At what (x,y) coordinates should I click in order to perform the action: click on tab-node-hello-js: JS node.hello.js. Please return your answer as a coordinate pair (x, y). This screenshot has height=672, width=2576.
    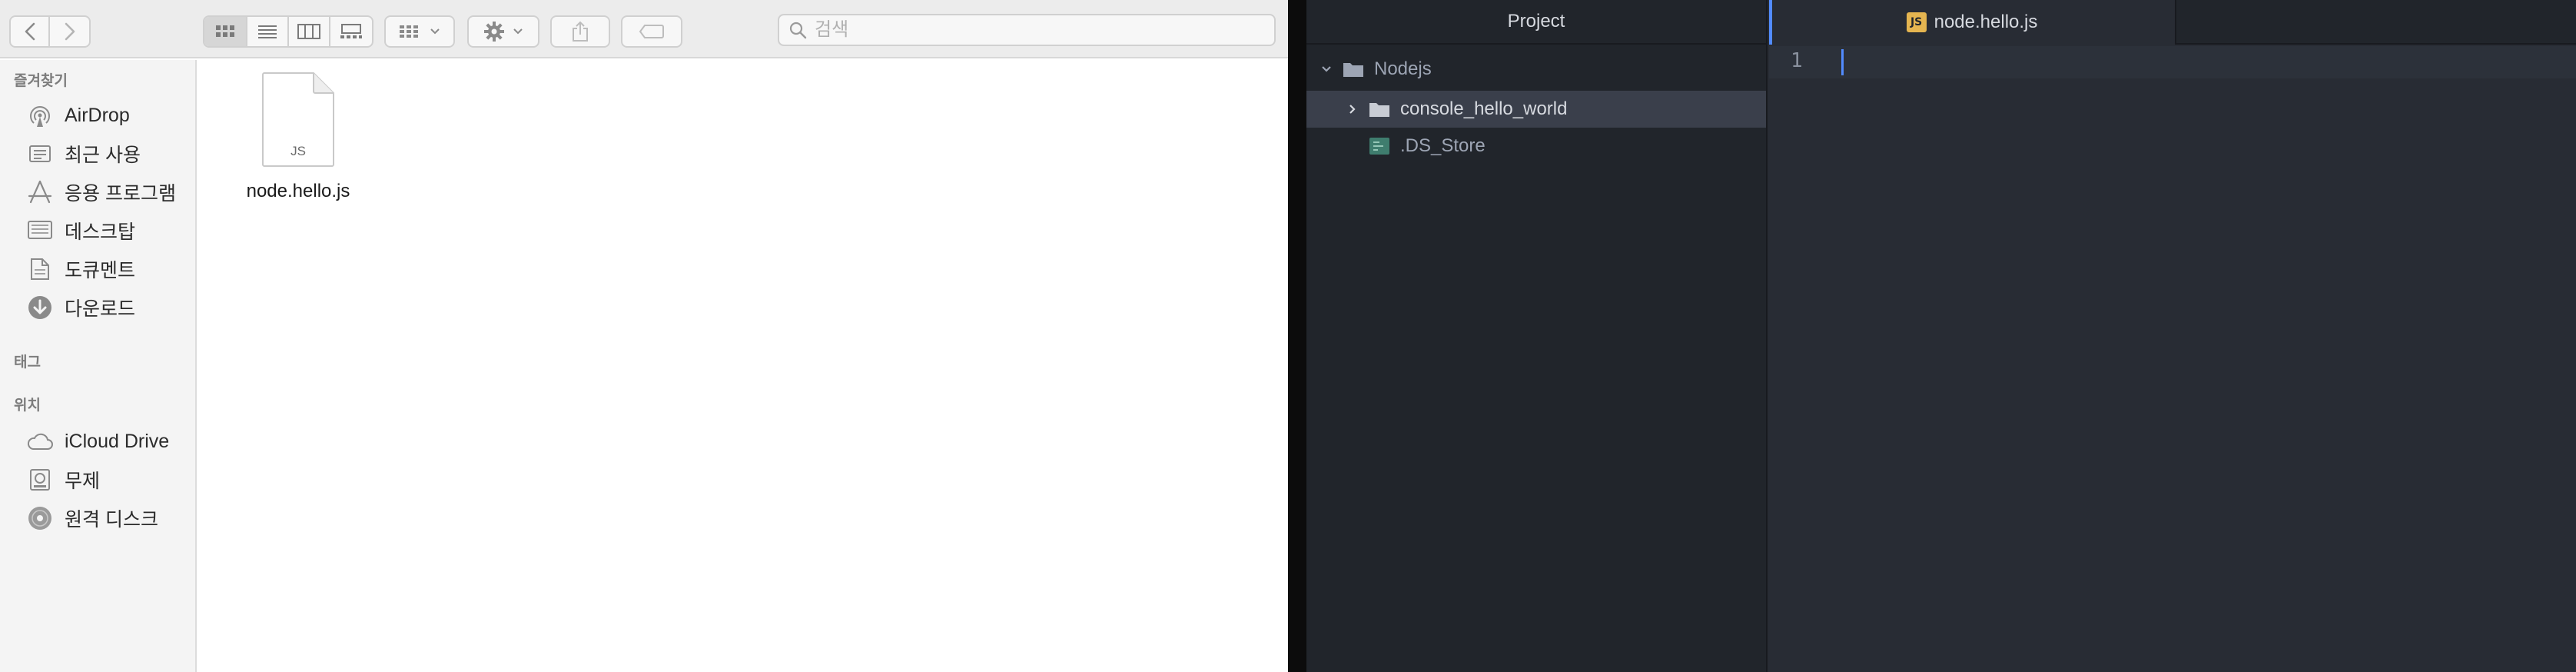
    Looking at the image, I should click on (1973, 22).